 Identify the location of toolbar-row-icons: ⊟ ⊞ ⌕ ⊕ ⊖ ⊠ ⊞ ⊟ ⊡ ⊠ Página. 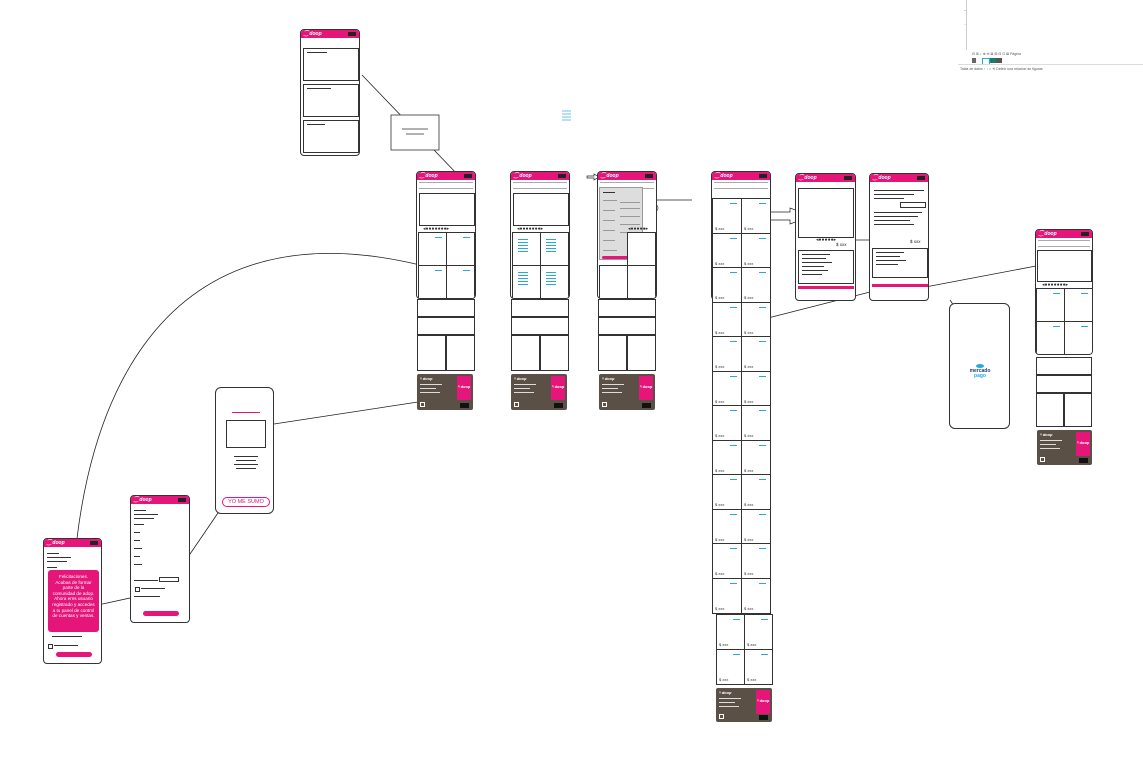
(996, 54).